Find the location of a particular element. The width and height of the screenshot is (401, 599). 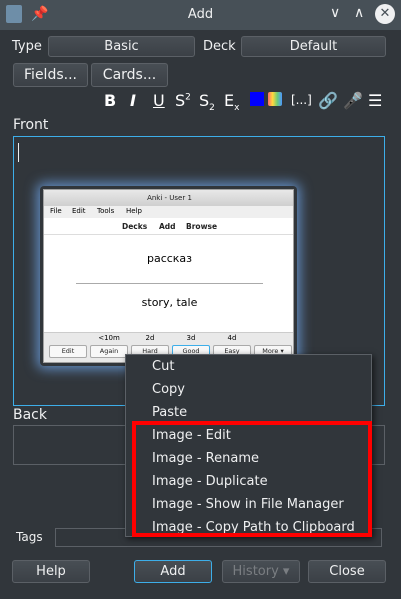

history-button: History ▾ is located at coordinates (261, 571).